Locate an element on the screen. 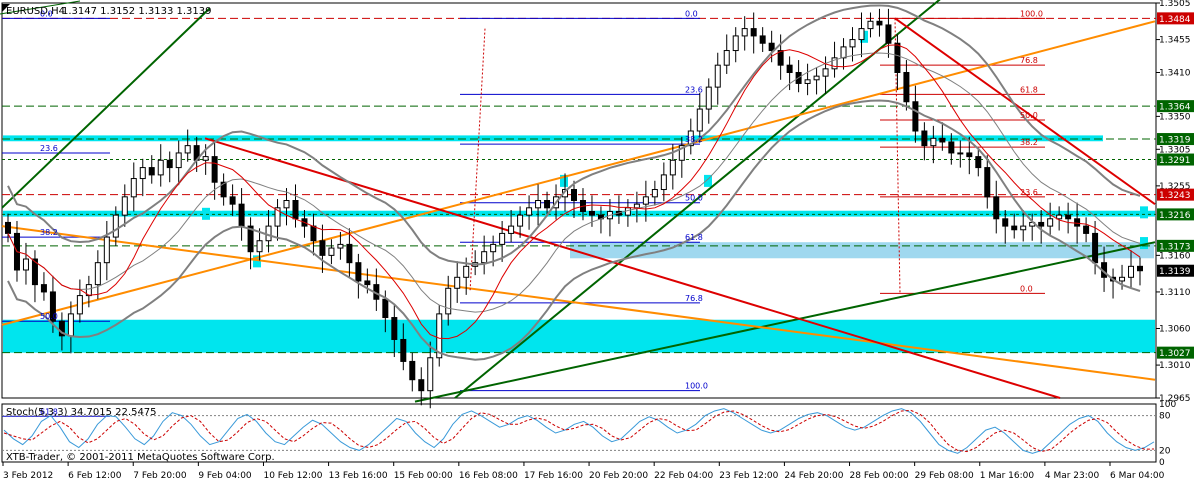 This screenshot has height=490, width=1194. stoch-tick-label: 80 is located at coordinates (1165, 417).